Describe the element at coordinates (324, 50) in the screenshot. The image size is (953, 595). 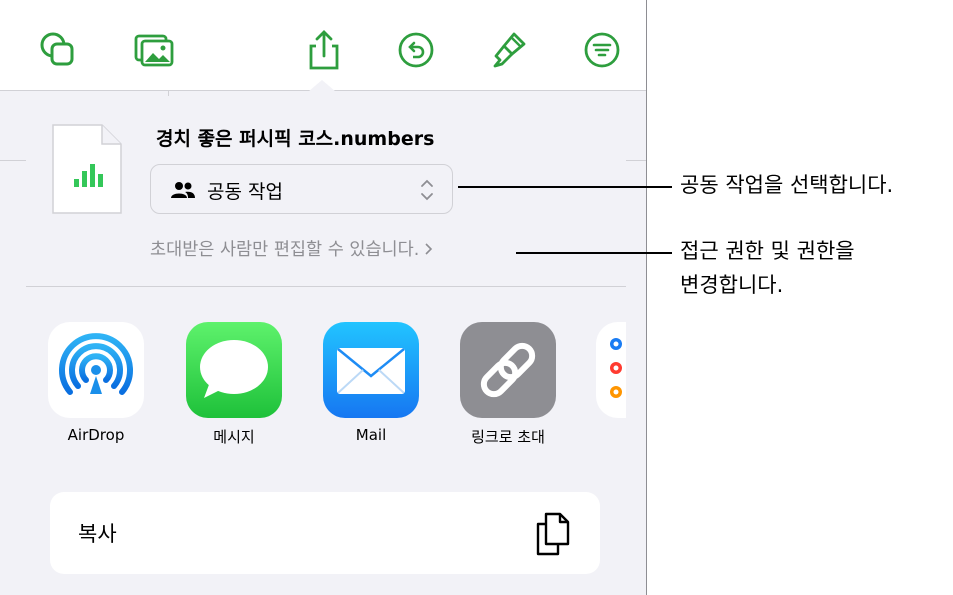
I see `share-icon` at that location.